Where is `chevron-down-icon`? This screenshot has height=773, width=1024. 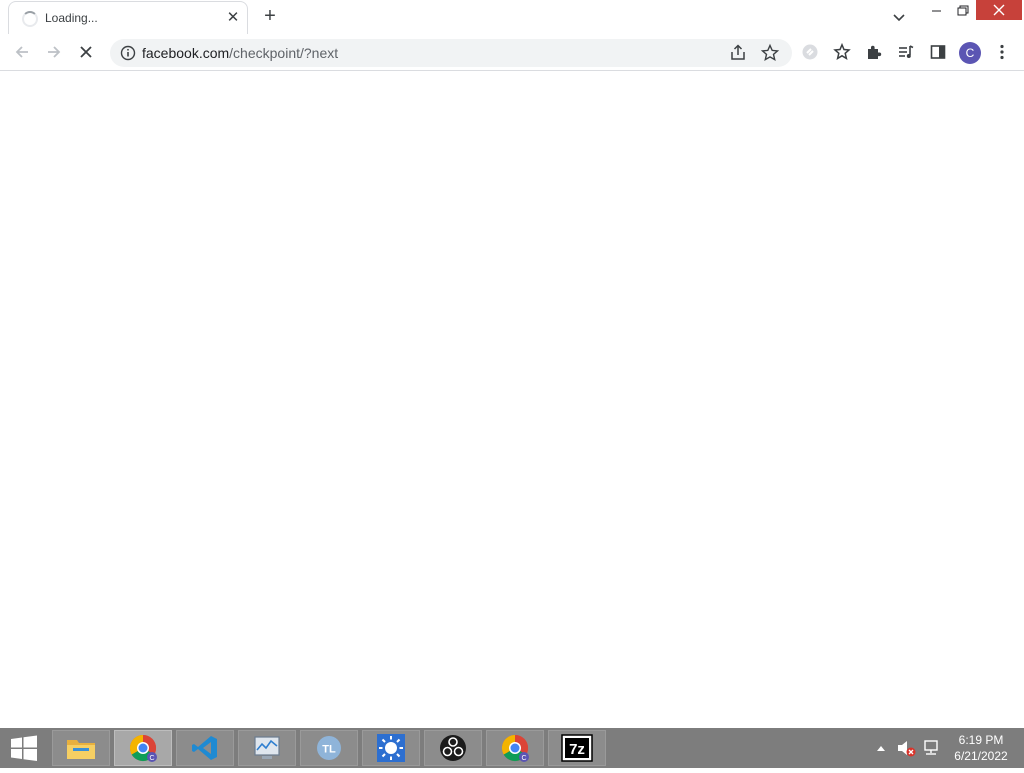 chevron-down-icon is located at coordinates (899, 18).